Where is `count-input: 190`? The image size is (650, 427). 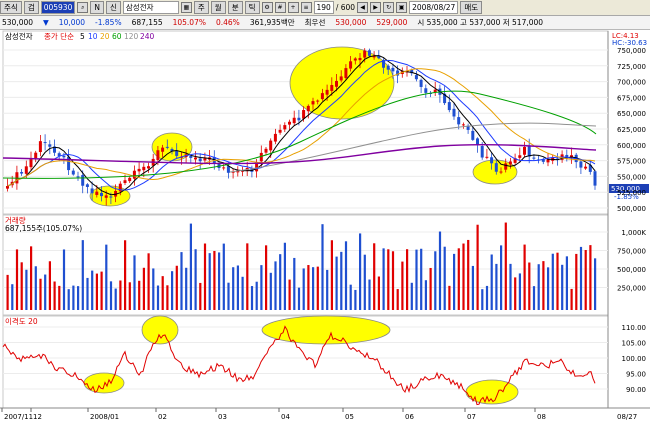
count-input: 190 is located at coordinates (323, 7).